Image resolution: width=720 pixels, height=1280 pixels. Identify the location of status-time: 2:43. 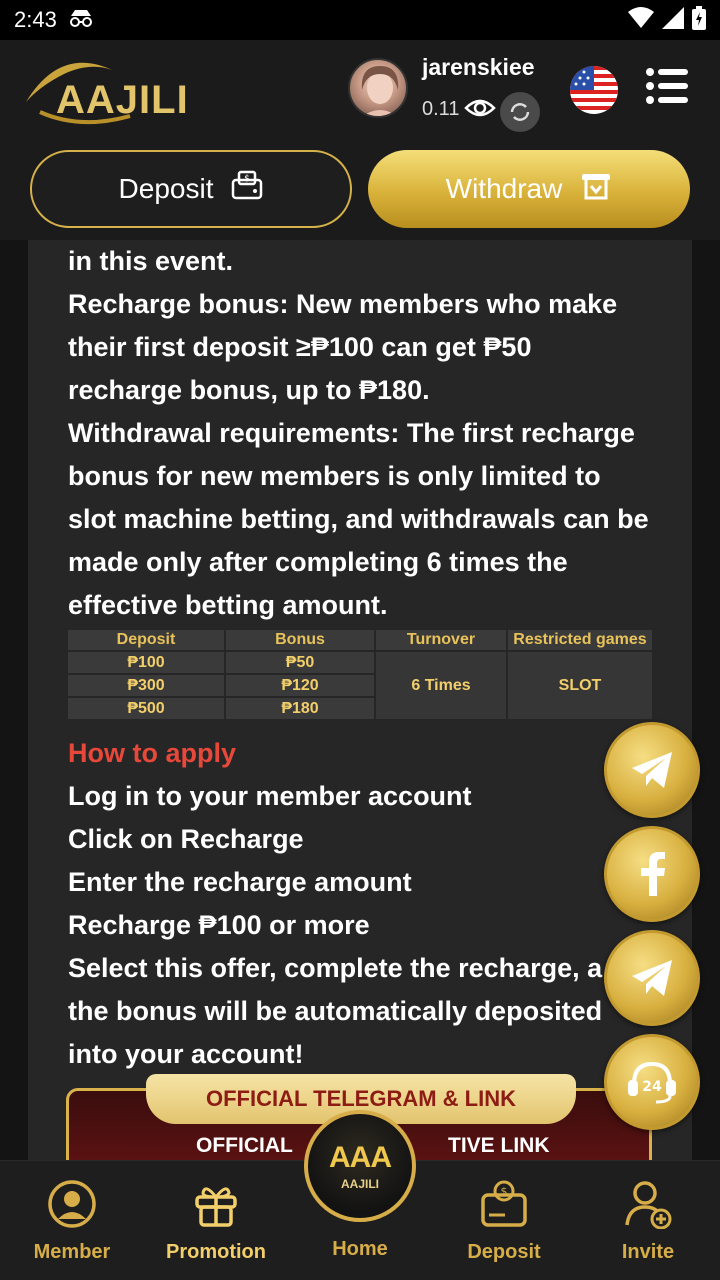
(35, 19).